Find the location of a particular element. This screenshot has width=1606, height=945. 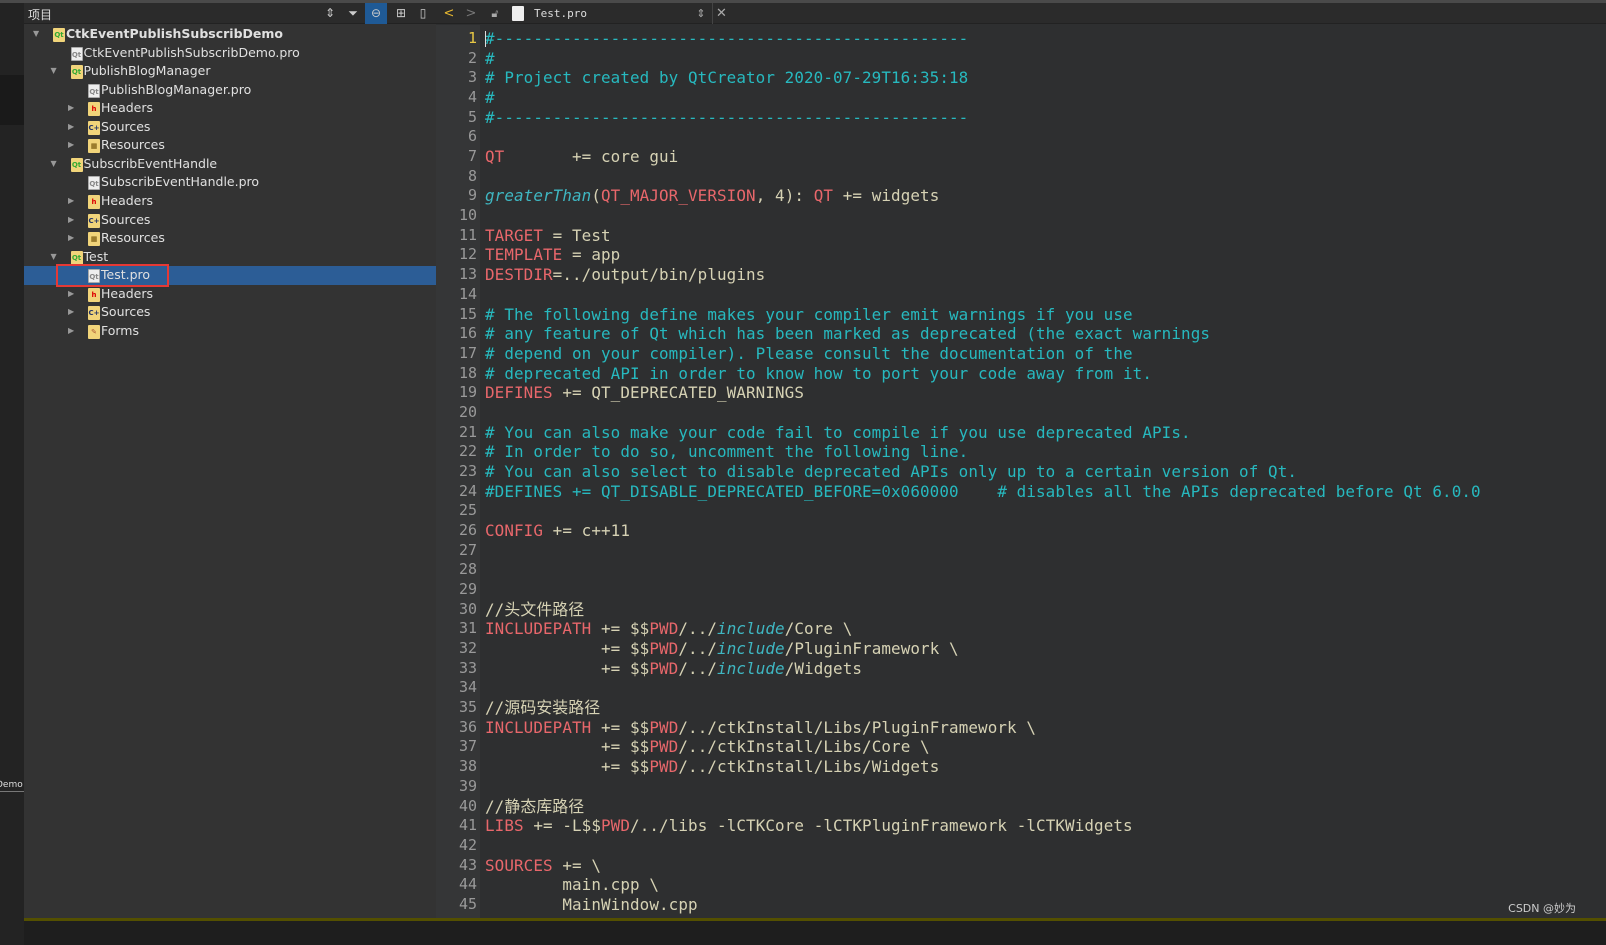

tree-item-label: Sources is located at coordinates (126, 312).